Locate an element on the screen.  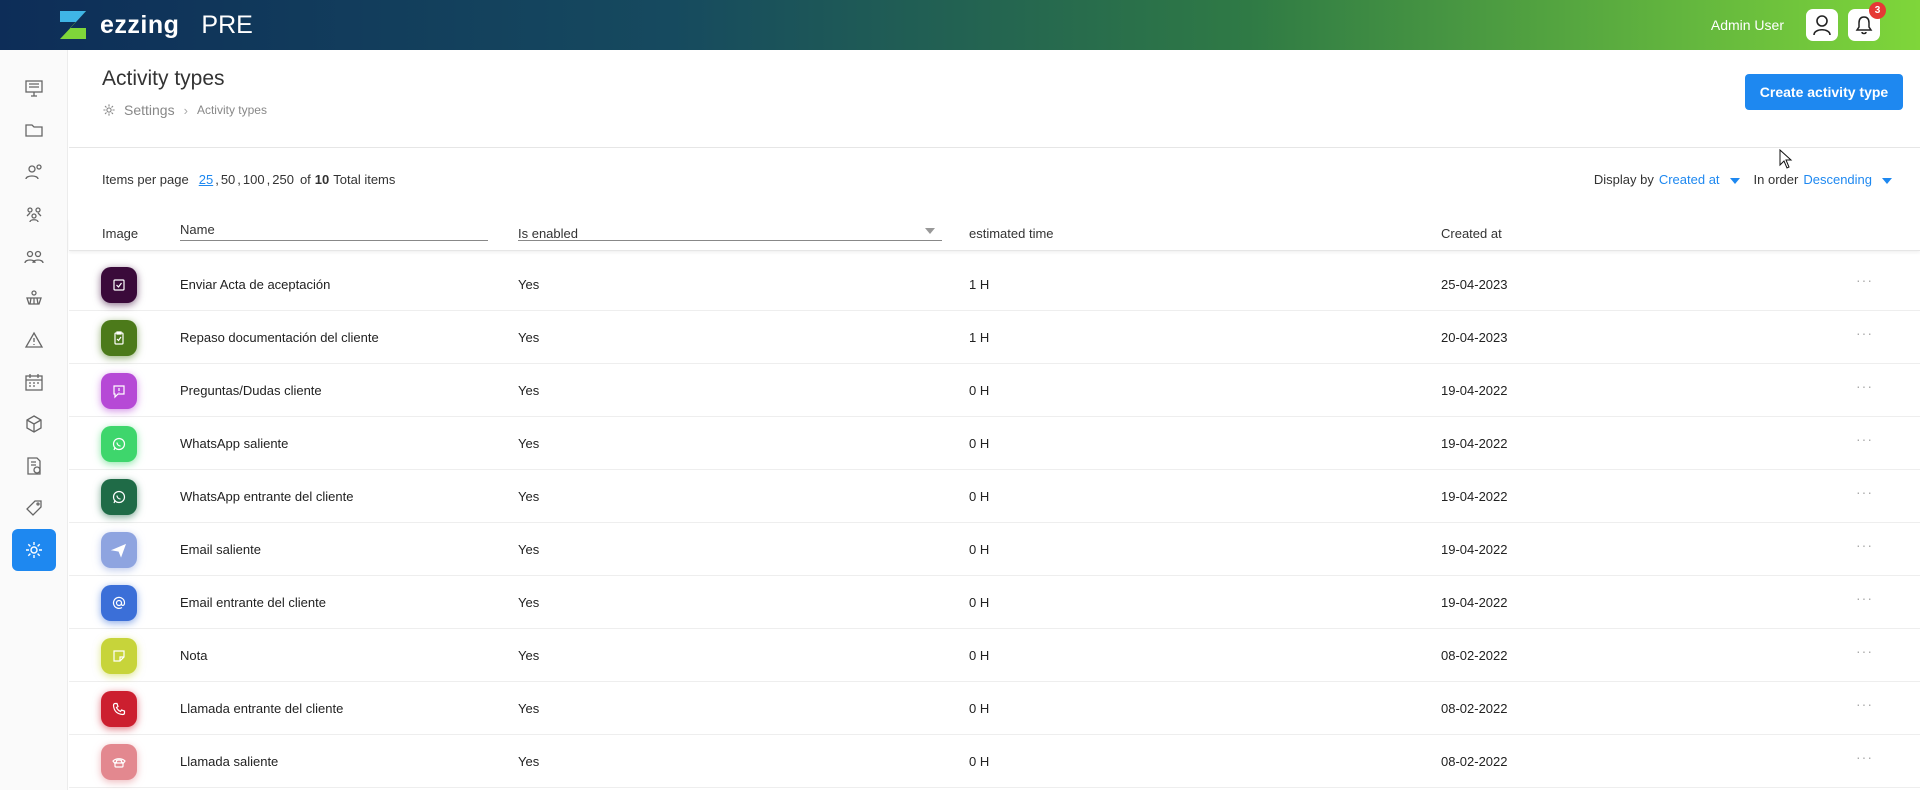
invoice-icon is located at coordinates (34, 466).